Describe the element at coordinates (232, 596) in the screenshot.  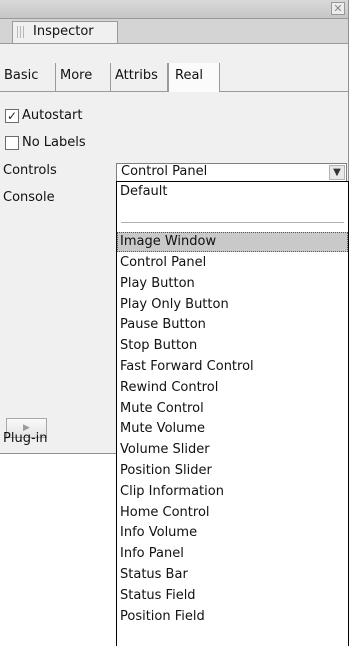
I see `dropdown-option: Status Field` at that location.